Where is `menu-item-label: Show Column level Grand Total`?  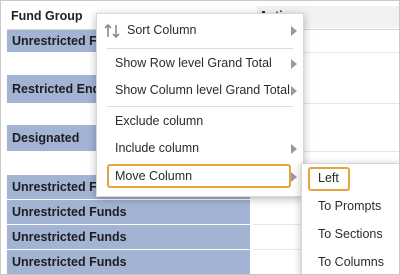 menu-item-label: Show Column level Grand Total is located at coordinates (202, 90).